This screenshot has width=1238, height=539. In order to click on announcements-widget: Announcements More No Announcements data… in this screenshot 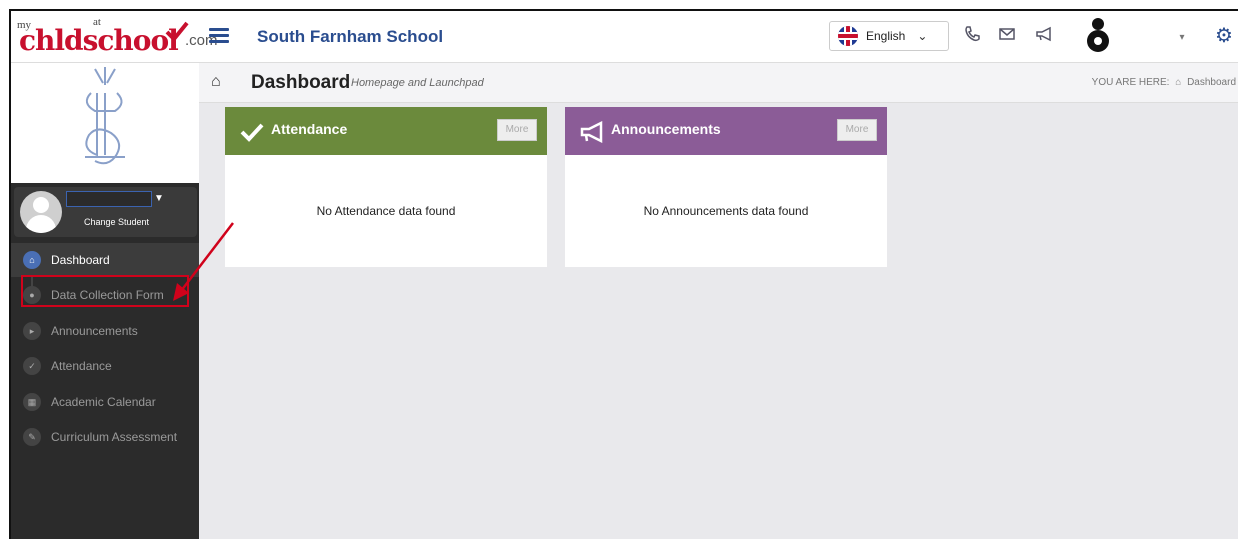, I will do `click(726, 187)`.